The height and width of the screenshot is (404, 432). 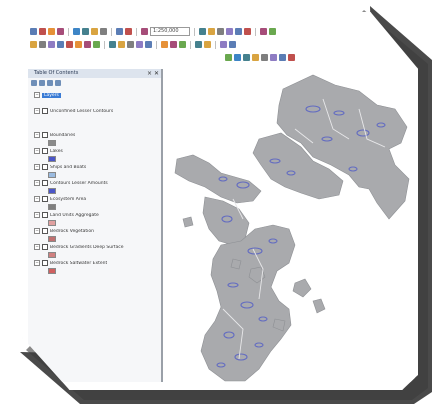 What do you see at coordinates (51, 31) in the screenshot?
I see `save-icon` at bounding box center [51, 31].